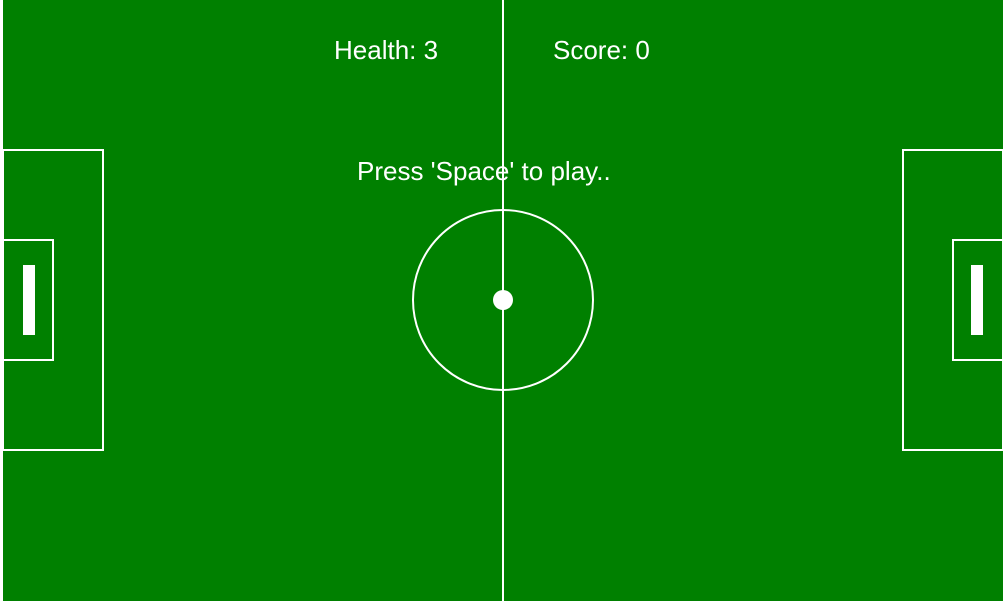 This screenshot has width=1006, height=601. I want to click on left-paddle, so click(29, 300).